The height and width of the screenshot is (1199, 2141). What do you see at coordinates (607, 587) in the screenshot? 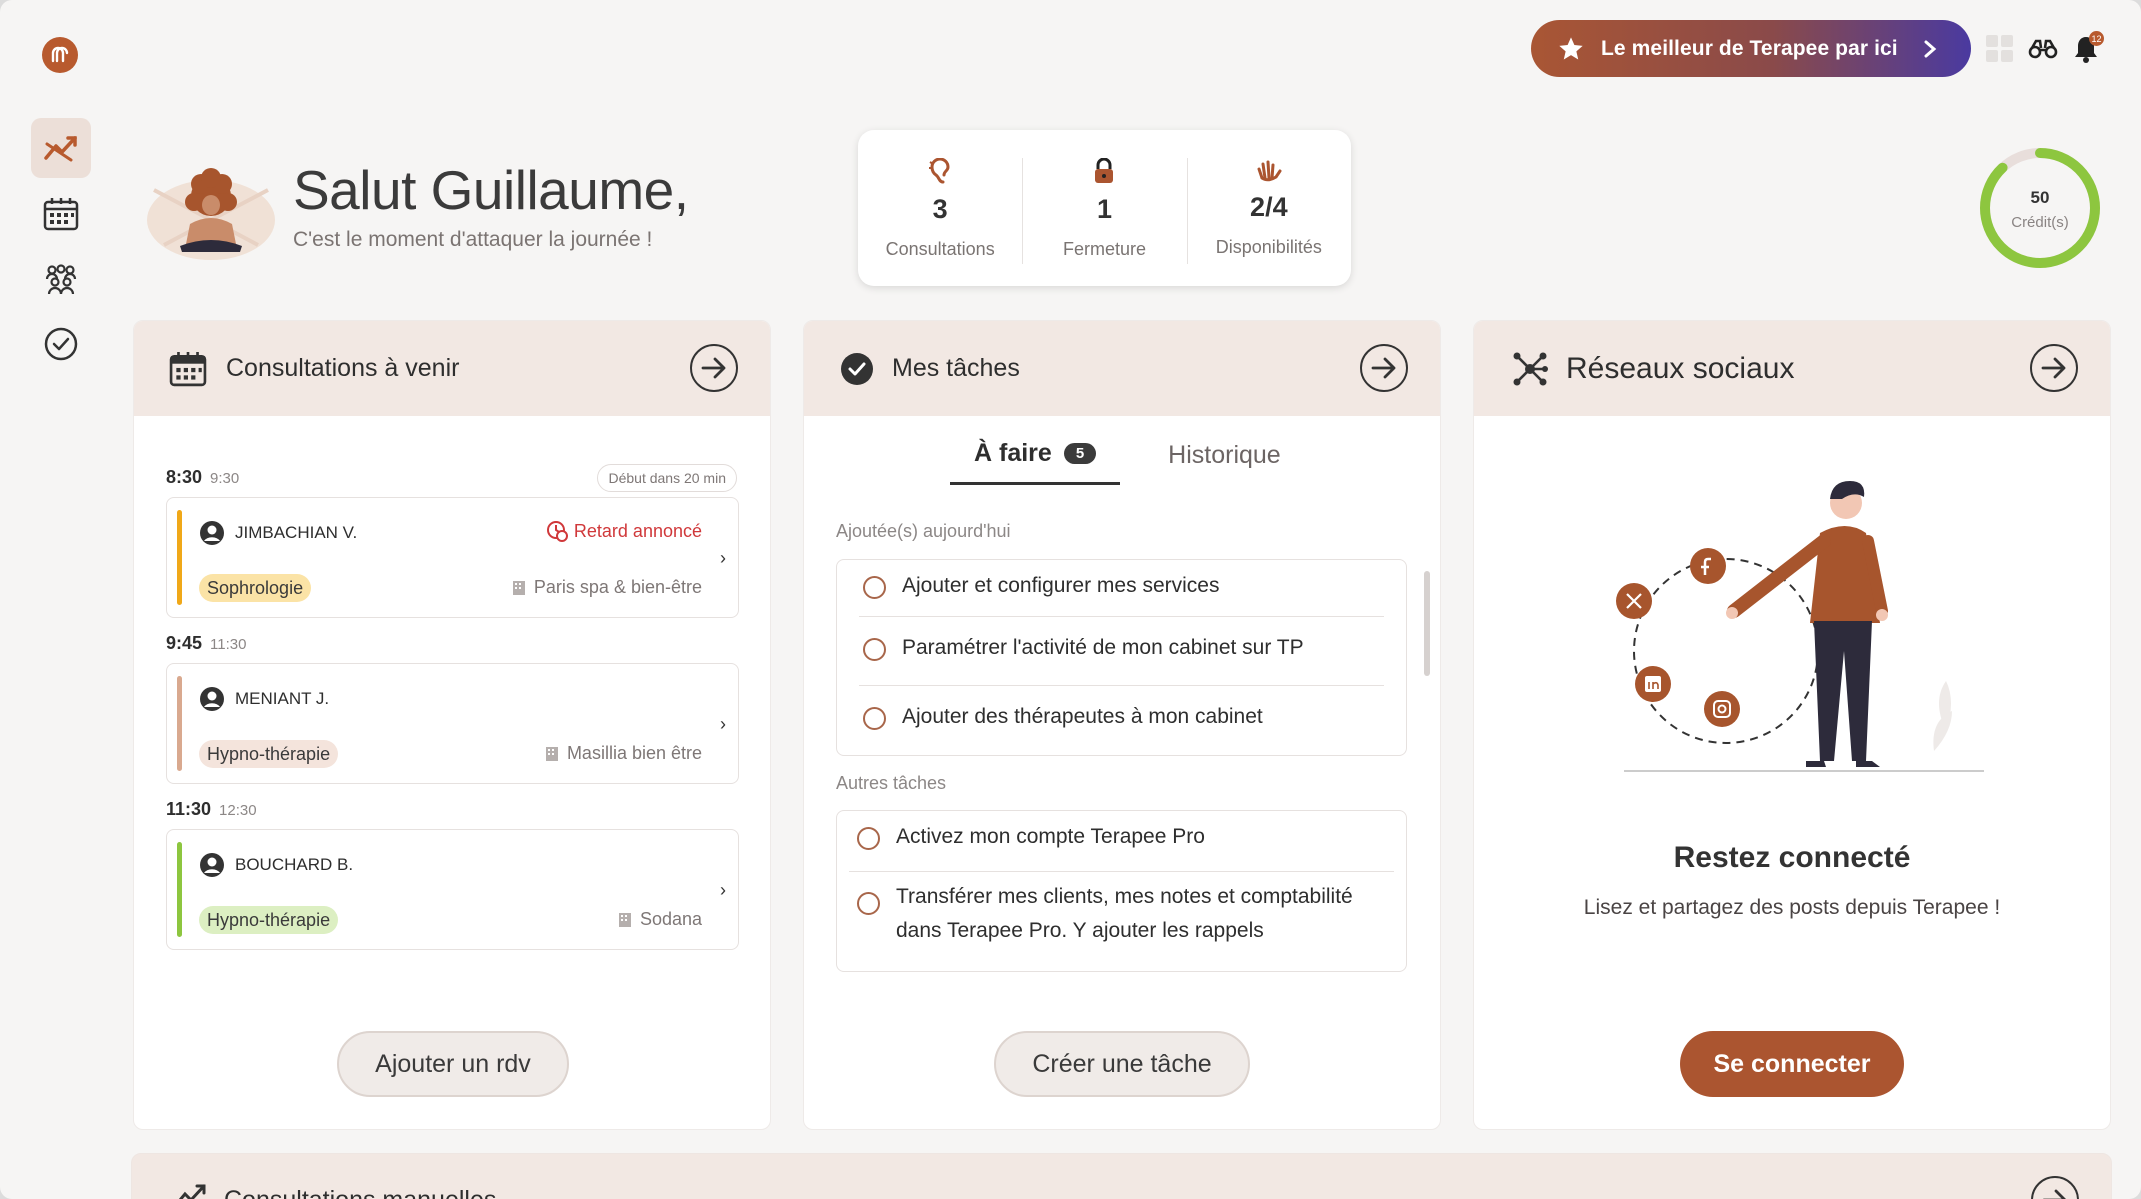
I see `appointment-location: Paris spa & bien-être` at bounding box center [607, 587].